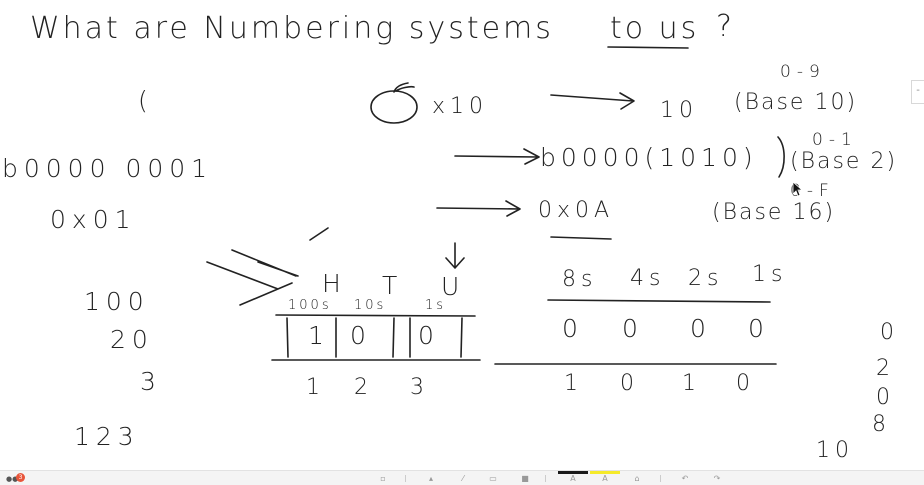 The width and height of the screenshot is (924, 485). What do you see at coordinates (659, 301) in the screenshot?
I see `binary-table-top` at bounding box center [659, 301].